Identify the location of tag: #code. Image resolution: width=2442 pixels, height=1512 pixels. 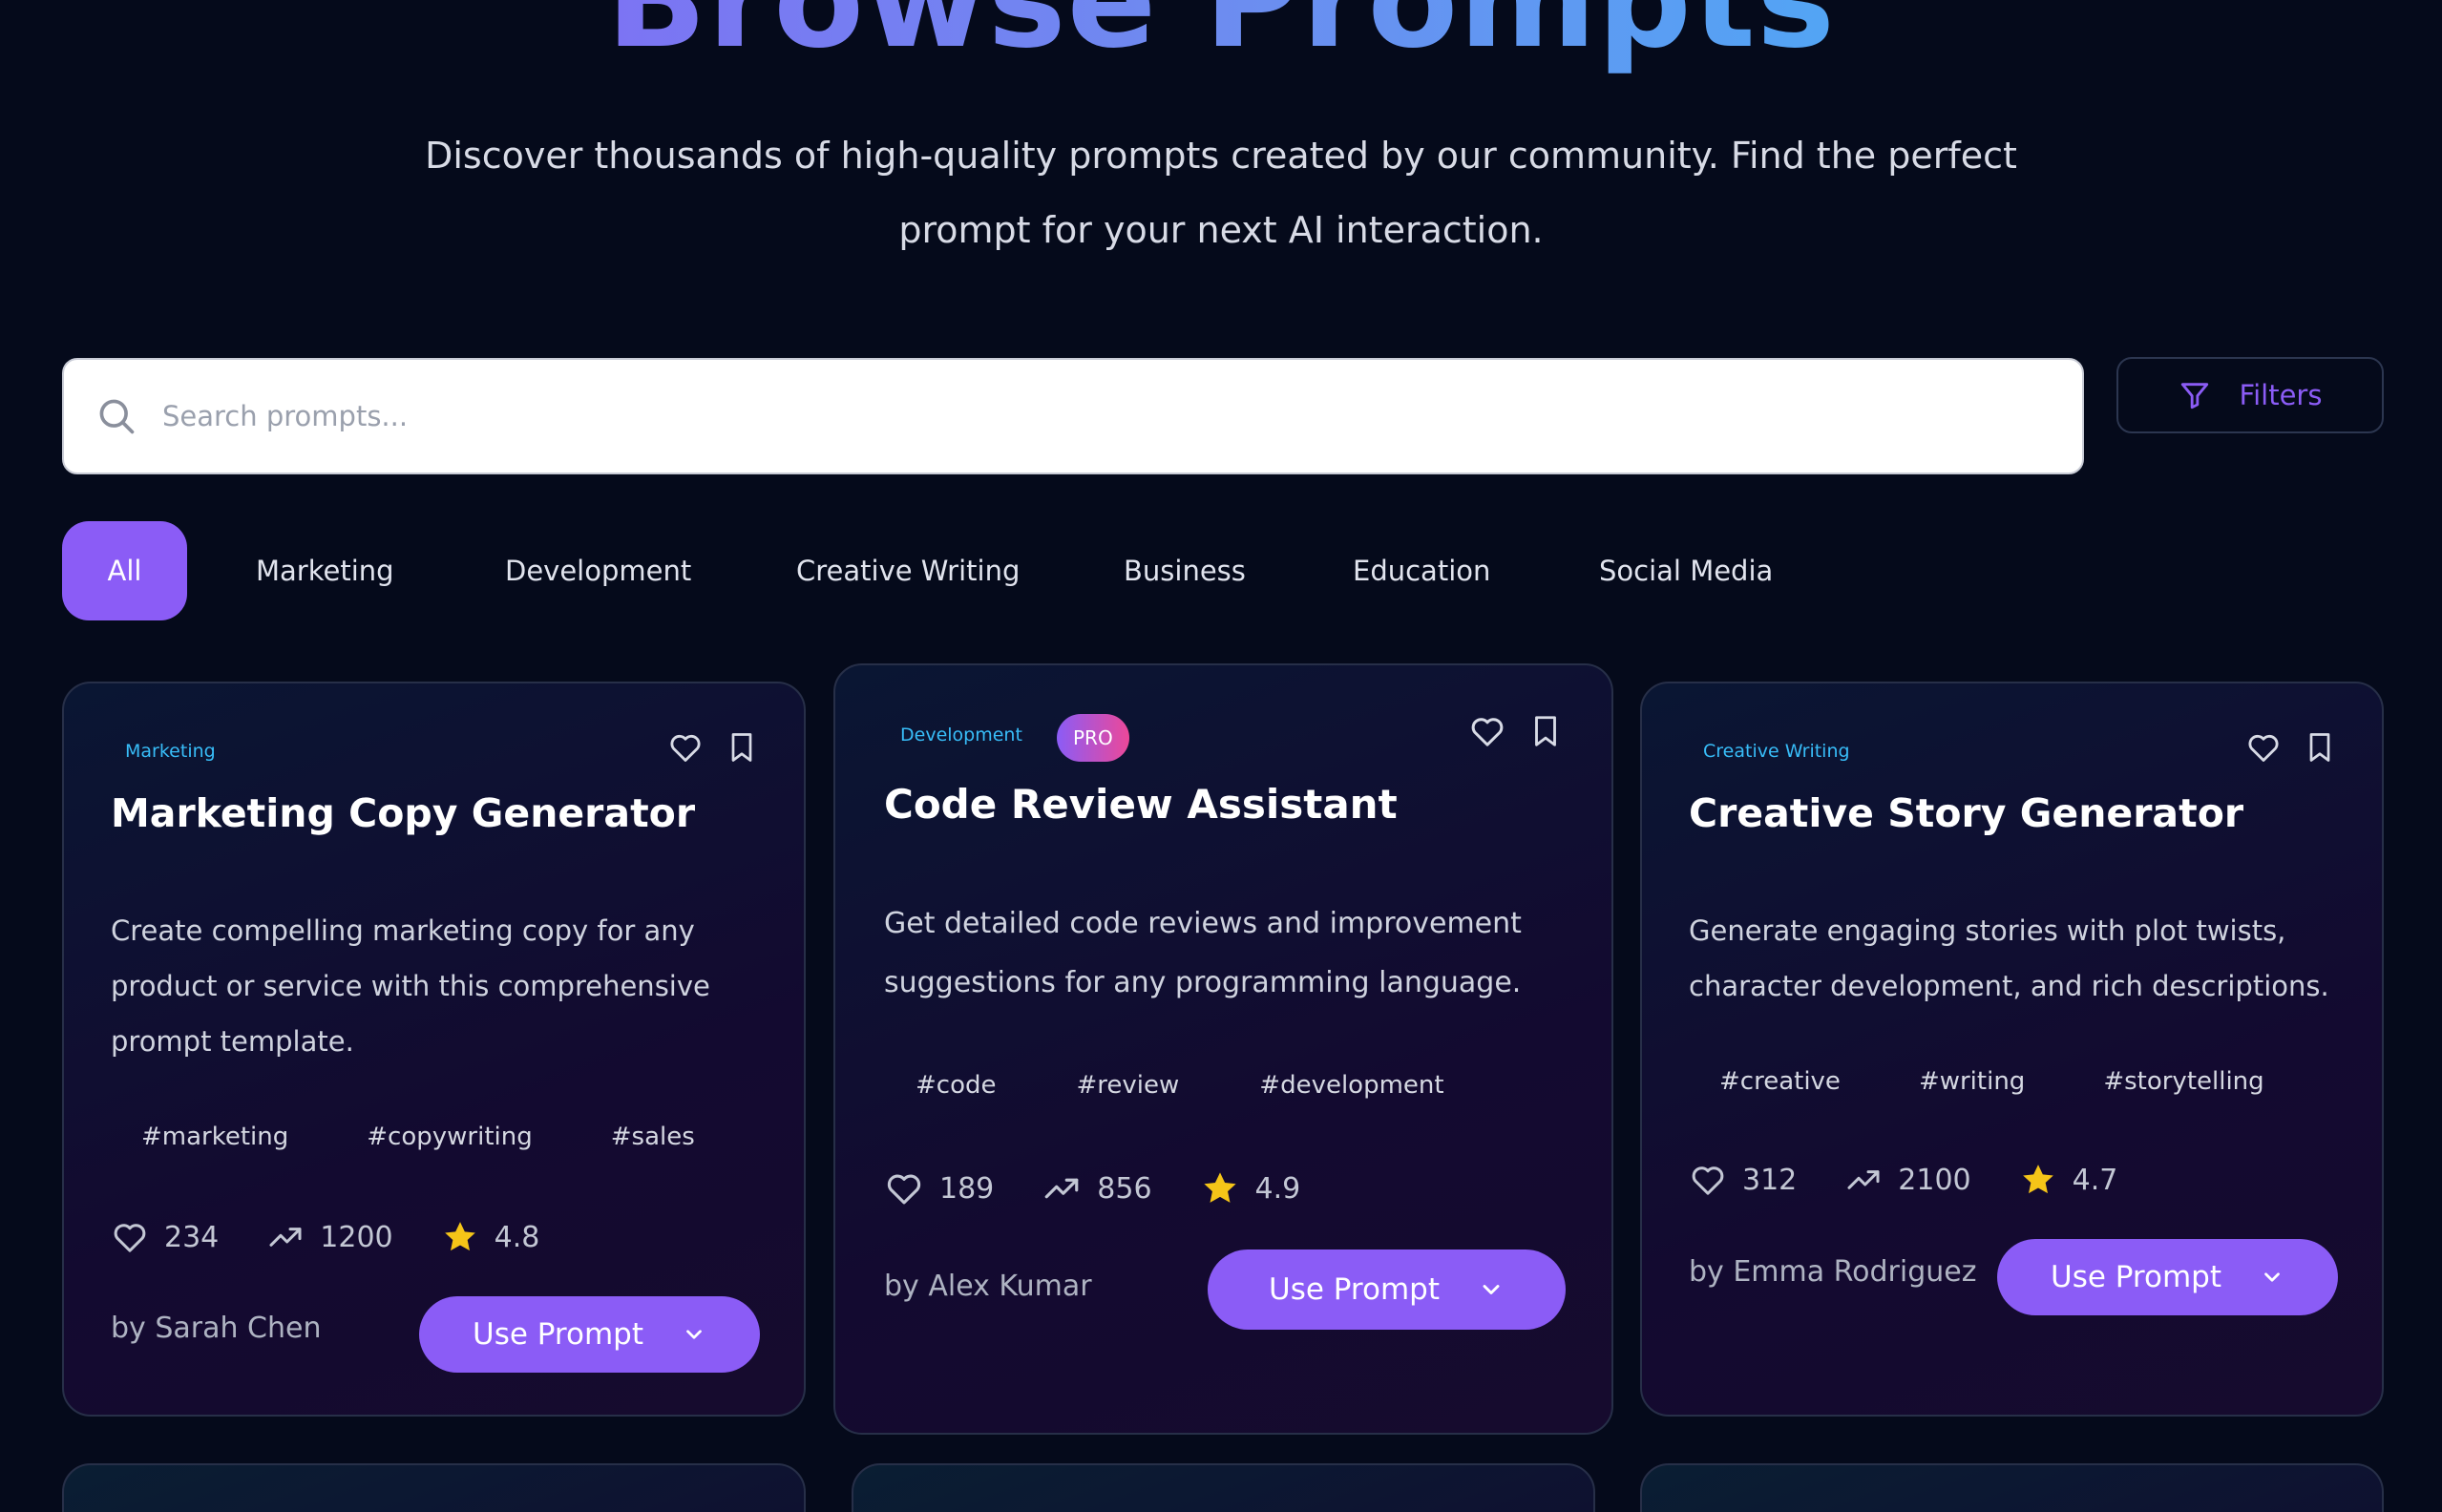
(931, 1085).